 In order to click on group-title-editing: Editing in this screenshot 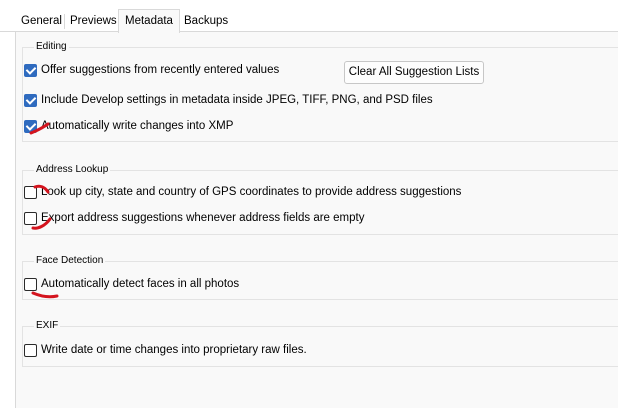, I will do `click(51, 47)`.